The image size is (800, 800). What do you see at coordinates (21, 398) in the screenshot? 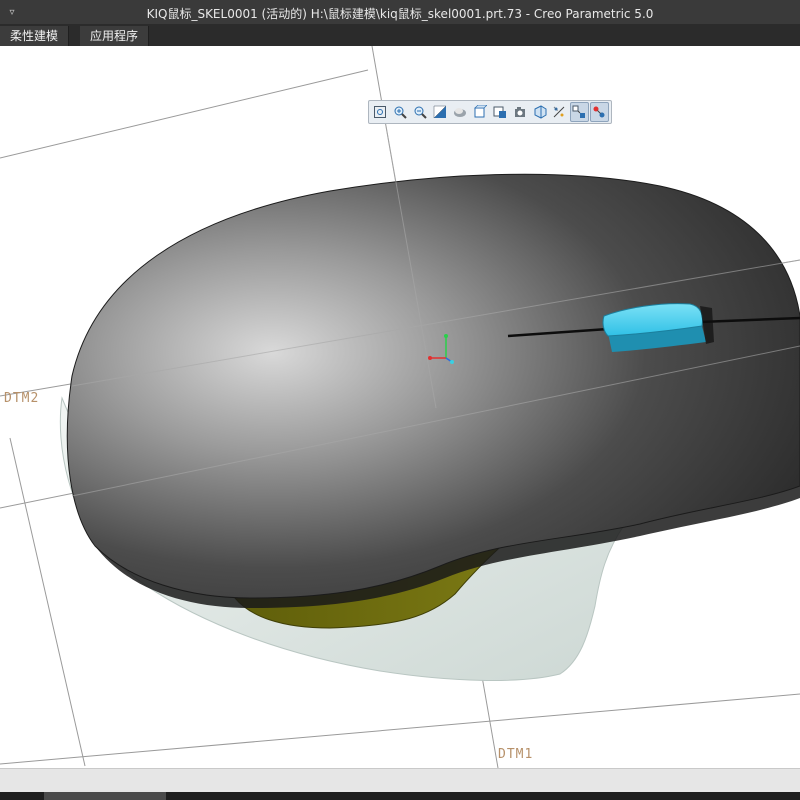
I see `datum-label-dtm2: DTM2` at bounding box center [21, 398].